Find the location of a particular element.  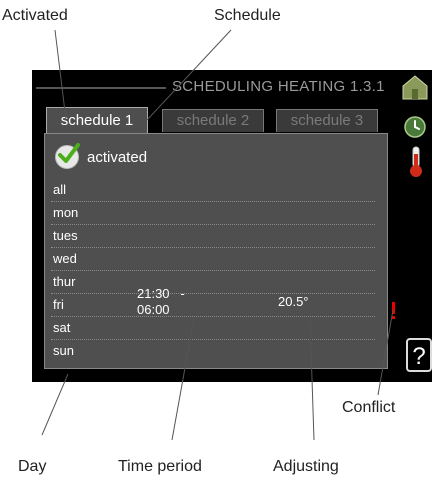

leader-time-period is located at coordinates (183, 379).